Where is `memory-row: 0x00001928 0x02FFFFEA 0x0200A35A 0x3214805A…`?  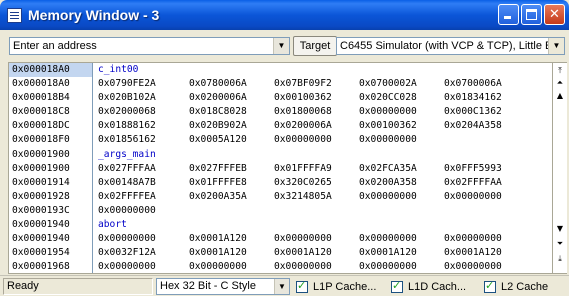 memory-row: 0x00001928 0x02FFFFEA 0x0200A35A 0x3214805A… is located at coordinates (280, 196).